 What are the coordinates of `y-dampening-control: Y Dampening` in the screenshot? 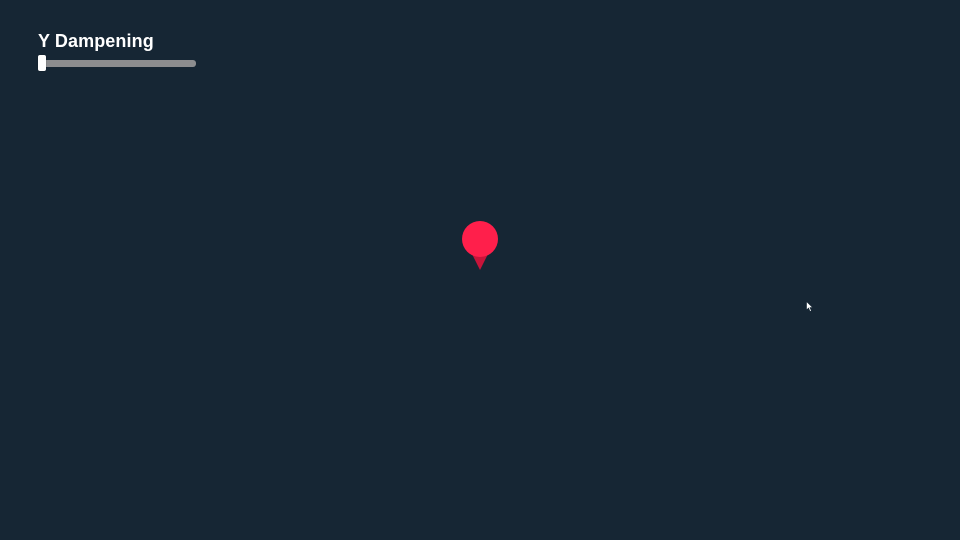 It's located at (117, 51).